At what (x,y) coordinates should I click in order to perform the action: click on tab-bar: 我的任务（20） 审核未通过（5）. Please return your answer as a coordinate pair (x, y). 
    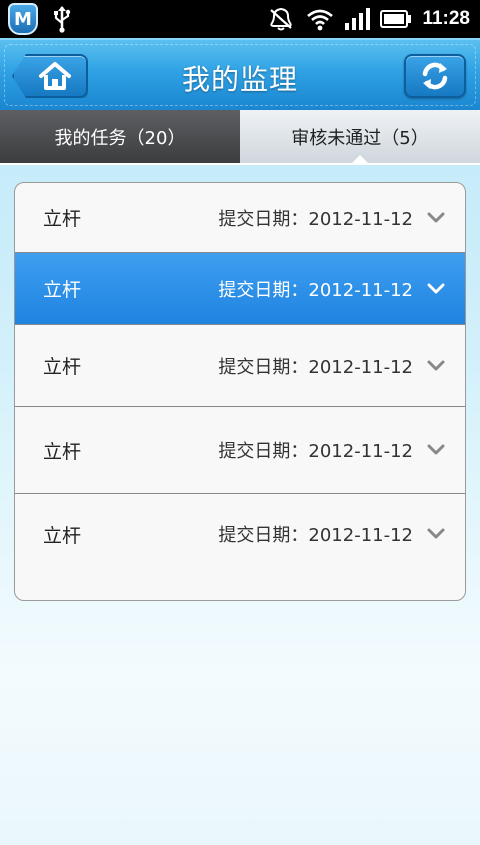
    Looking at the image, I should click on (240, 137).